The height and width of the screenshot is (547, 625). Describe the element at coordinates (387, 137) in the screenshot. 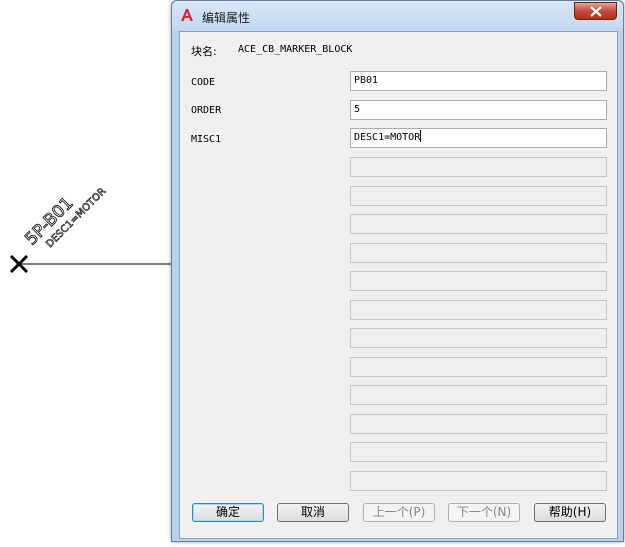

I see `attr-value-misc1: DESC1=MOTOR` at that location.